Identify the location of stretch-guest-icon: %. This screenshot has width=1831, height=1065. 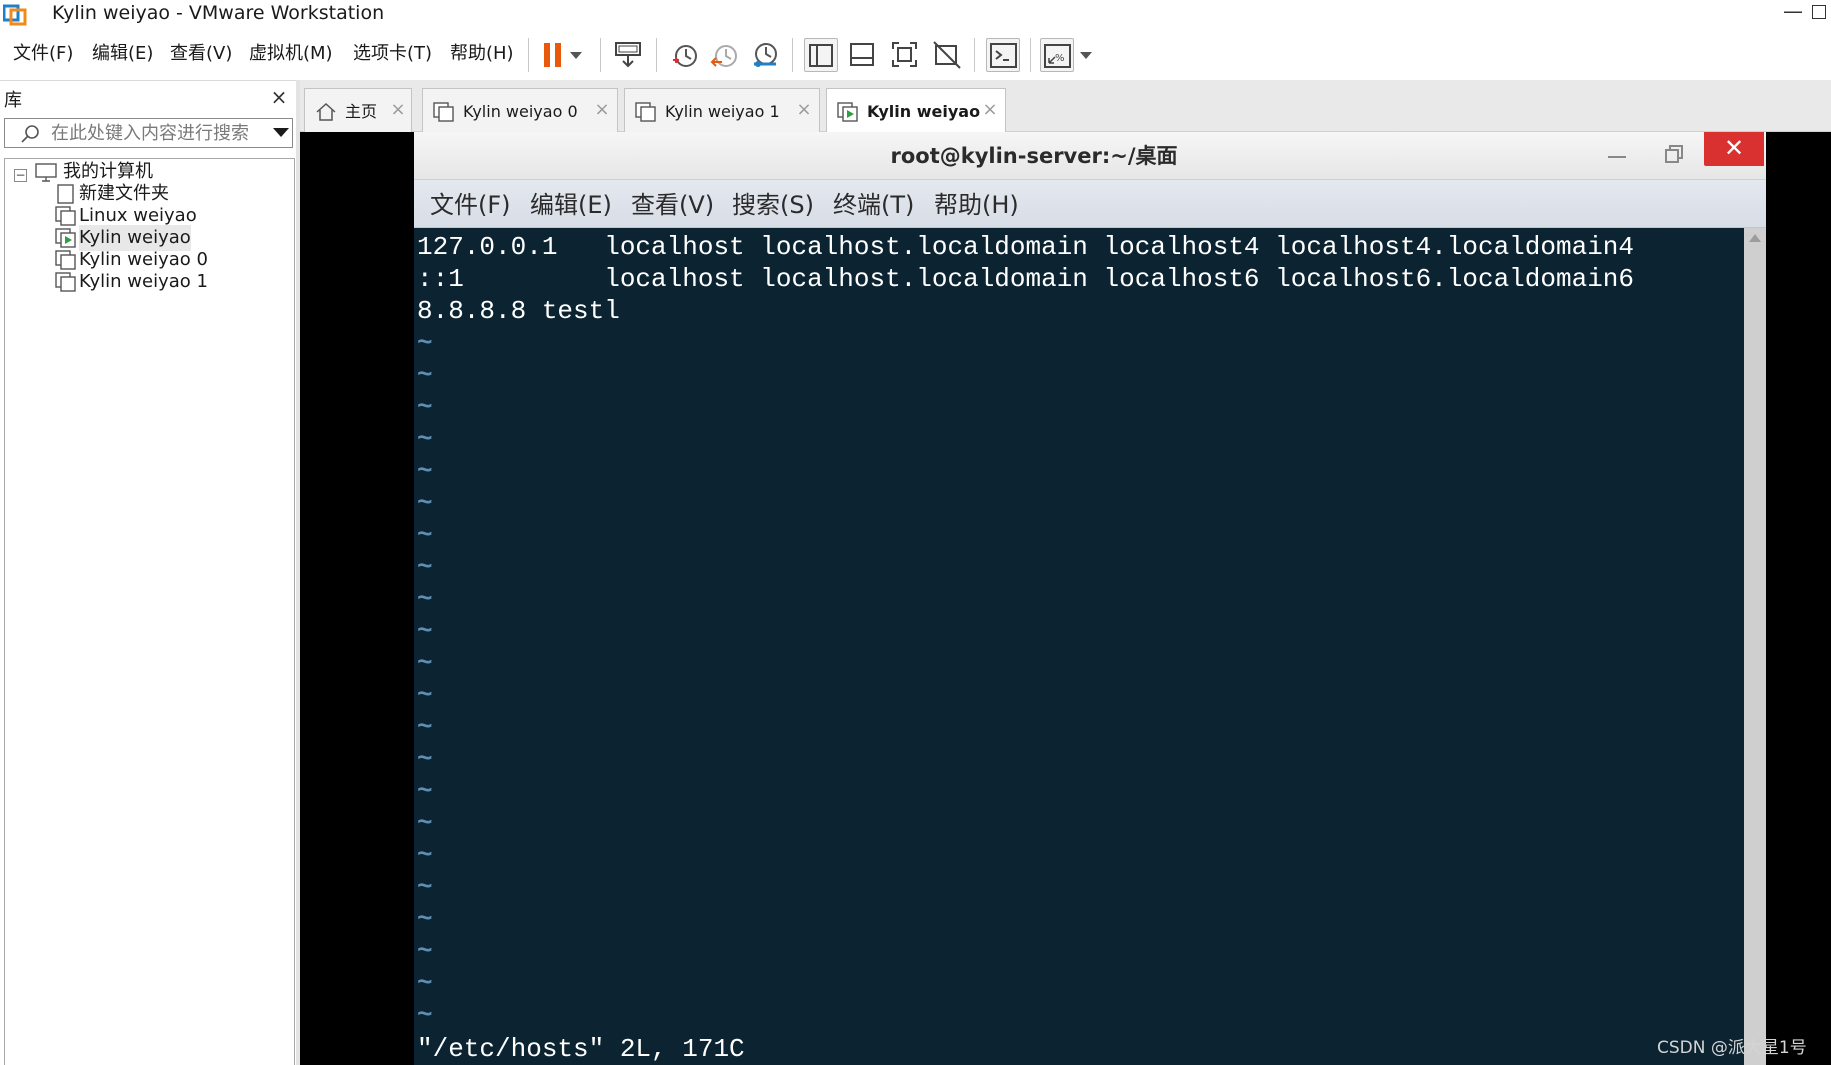
(1057, 56).